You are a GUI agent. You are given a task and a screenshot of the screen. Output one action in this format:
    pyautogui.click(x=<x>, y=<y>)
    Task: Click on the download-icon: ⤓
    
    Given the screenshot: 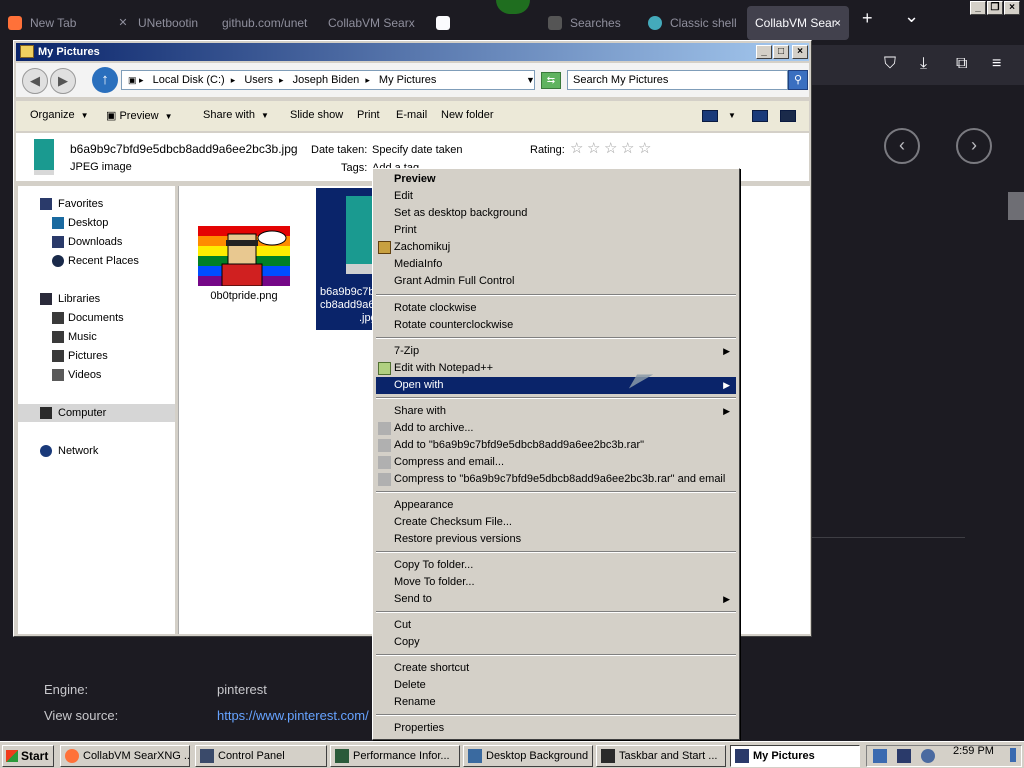 What is the action you would take?
    pyautogui.click(x=923, y=64)
    